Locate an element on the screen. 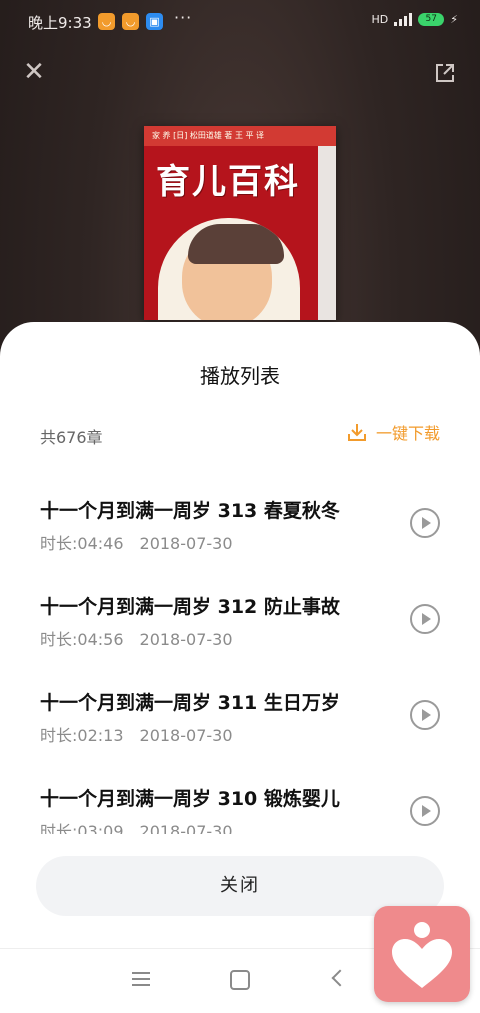 Image resolution: width=480 pixels, height=1013 pixels. status-bar: 晚上9:33 ◡ ◡ ▣ ··· HD 57 ⚡ is located at coordinates (240, 23).